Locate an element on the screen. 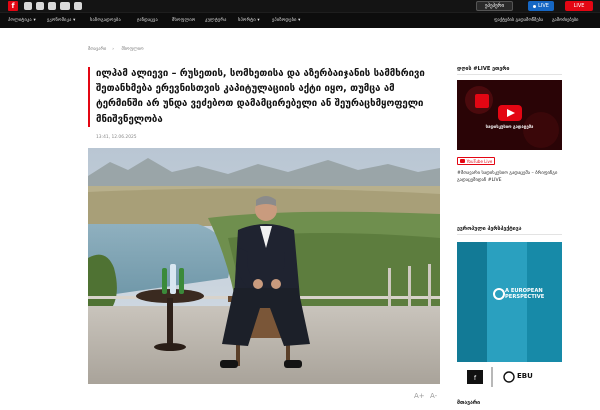 This screenshot has width=600, height=410. euro-section-heading: ევროპული პერსპექტივა is located at coordinates (489, 229).